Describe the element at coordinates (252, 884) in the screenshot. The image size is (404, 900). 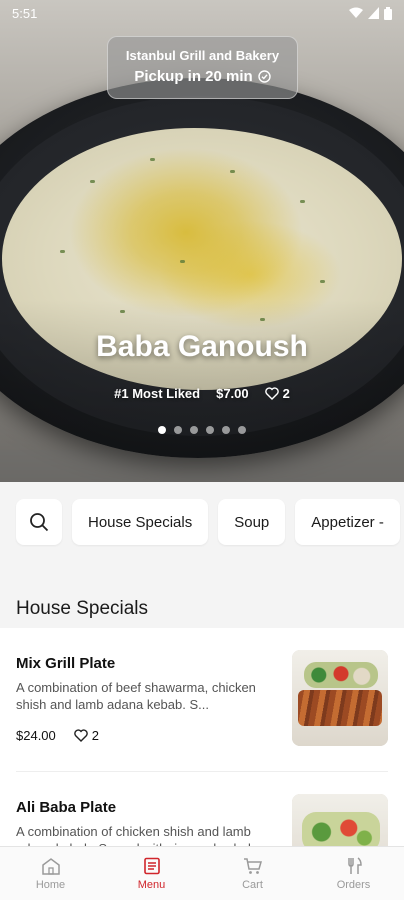
I see `nav-cart-label: Cart` at that location.